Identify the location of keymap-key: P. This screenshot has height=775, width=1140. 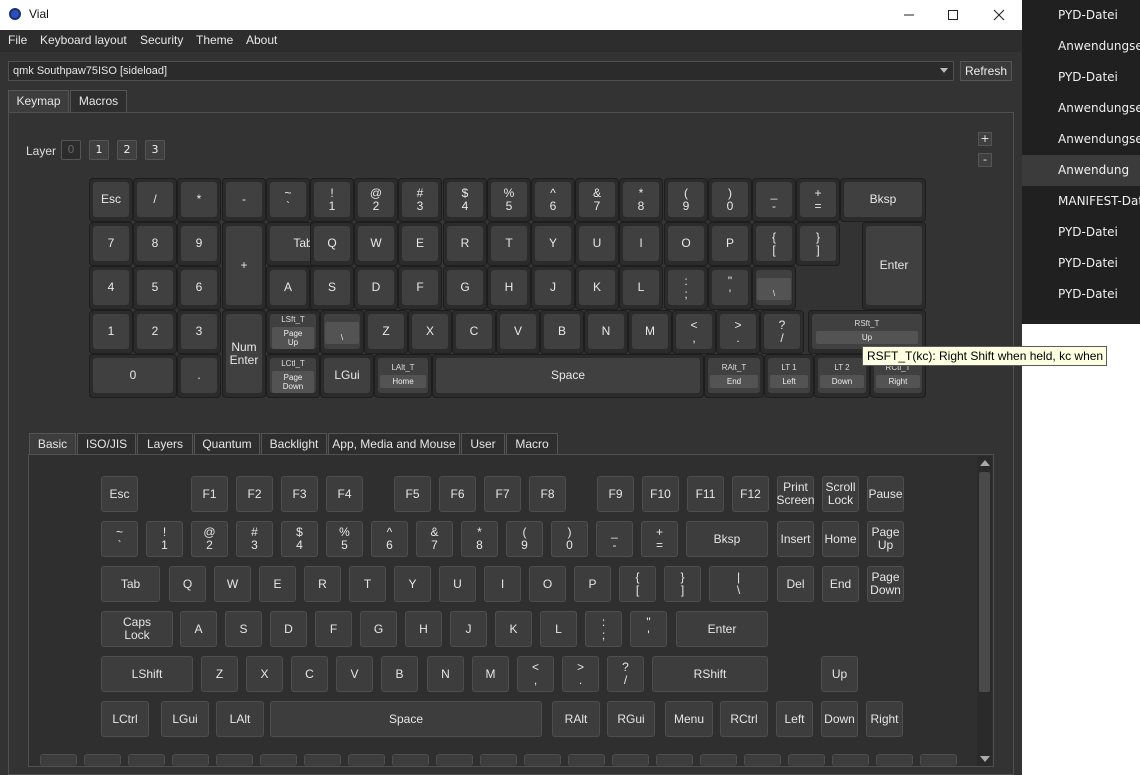
(730, 244).